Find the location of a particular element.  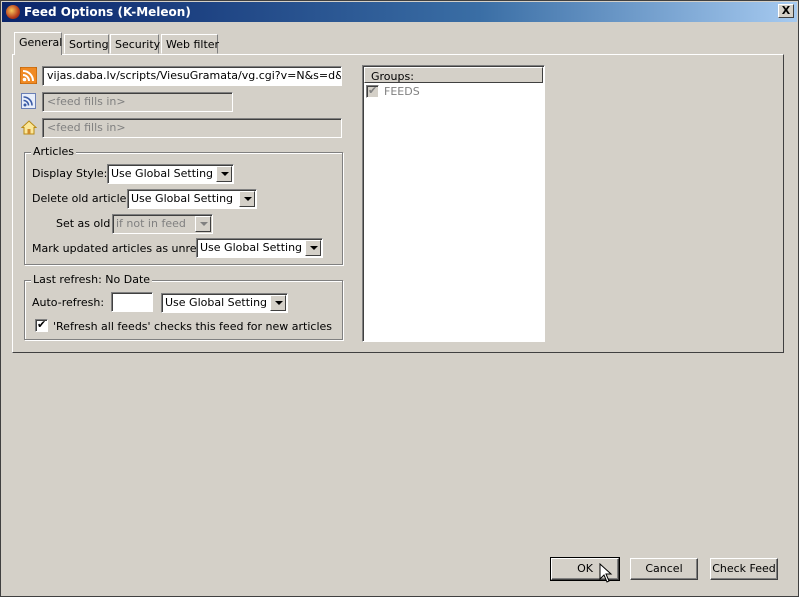

display-style-value: Use Global Setting is located at coordinates (162, 173).